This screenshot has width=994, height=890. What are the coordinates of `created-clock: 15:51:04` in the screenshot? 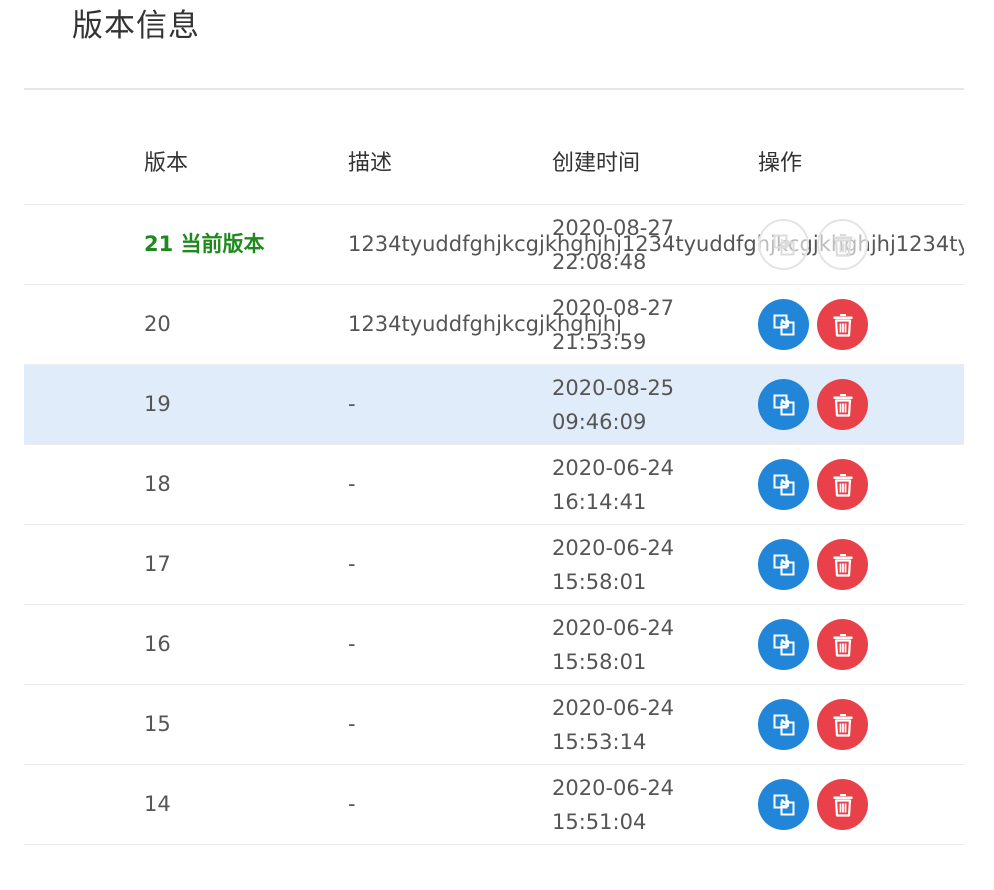 It's located at (599, 821).